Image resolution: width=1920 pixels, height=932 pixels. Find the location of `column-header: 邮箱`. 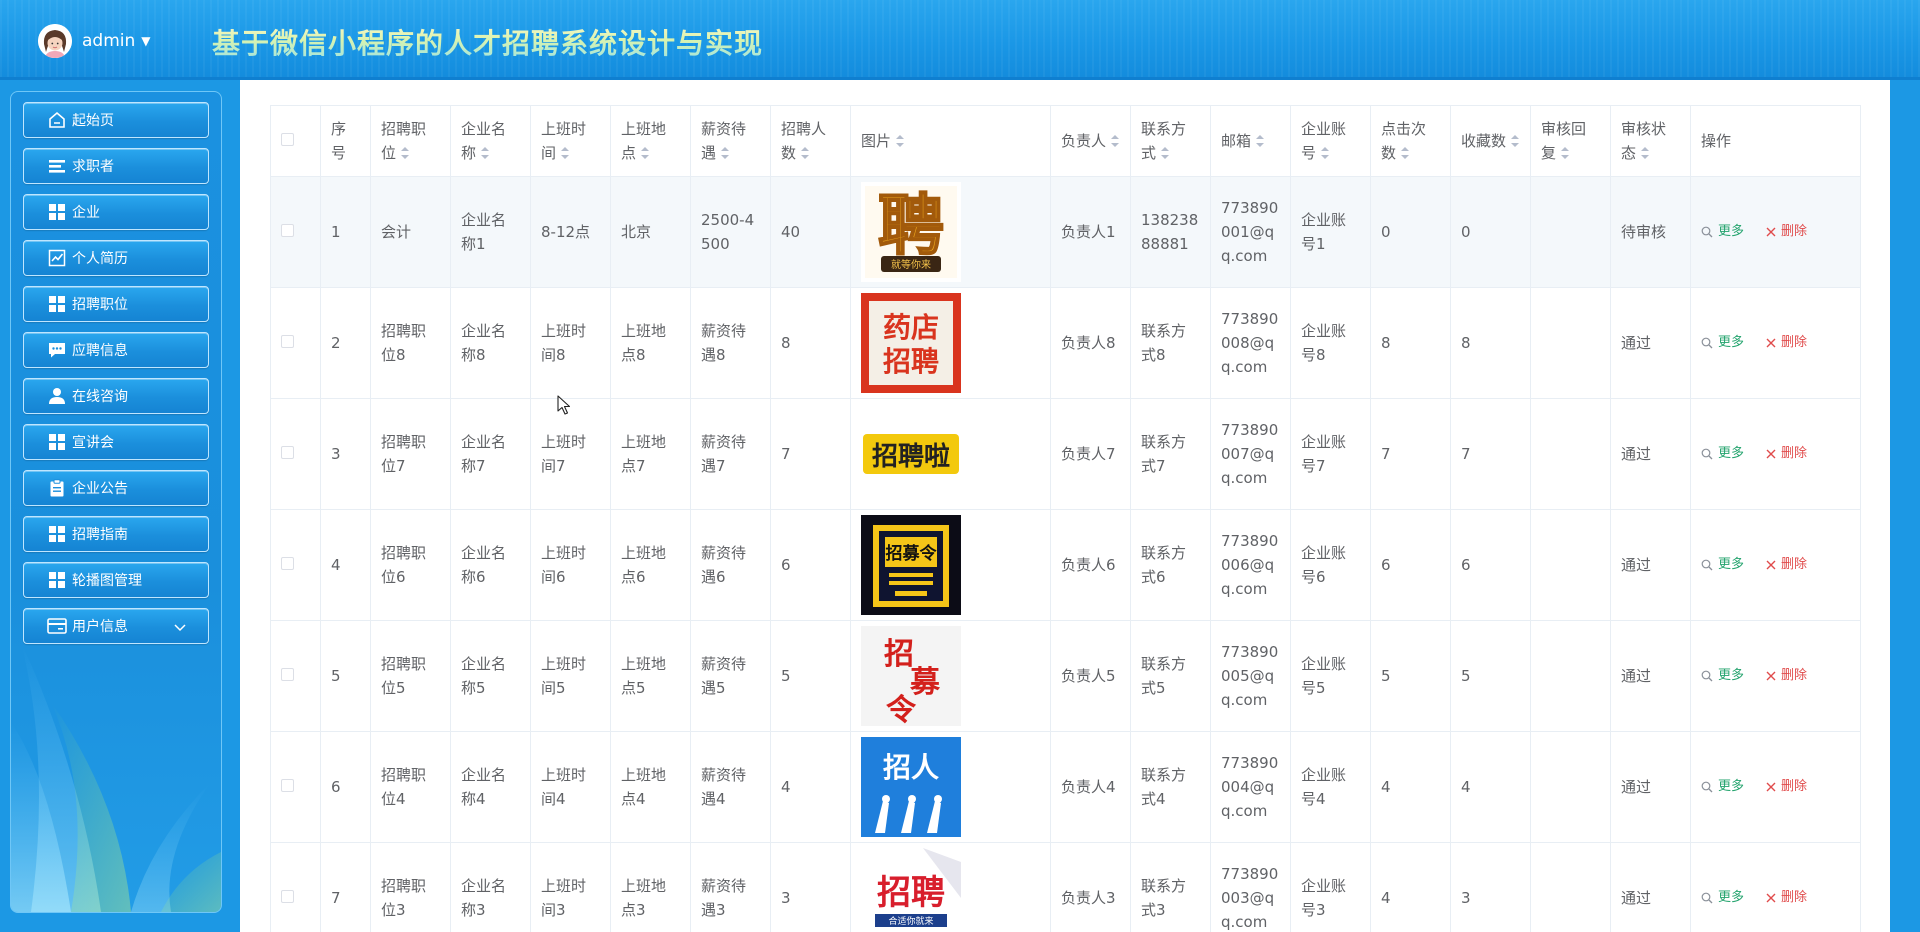

column-header: 邮箱 is located at coordinates (1250, 141).